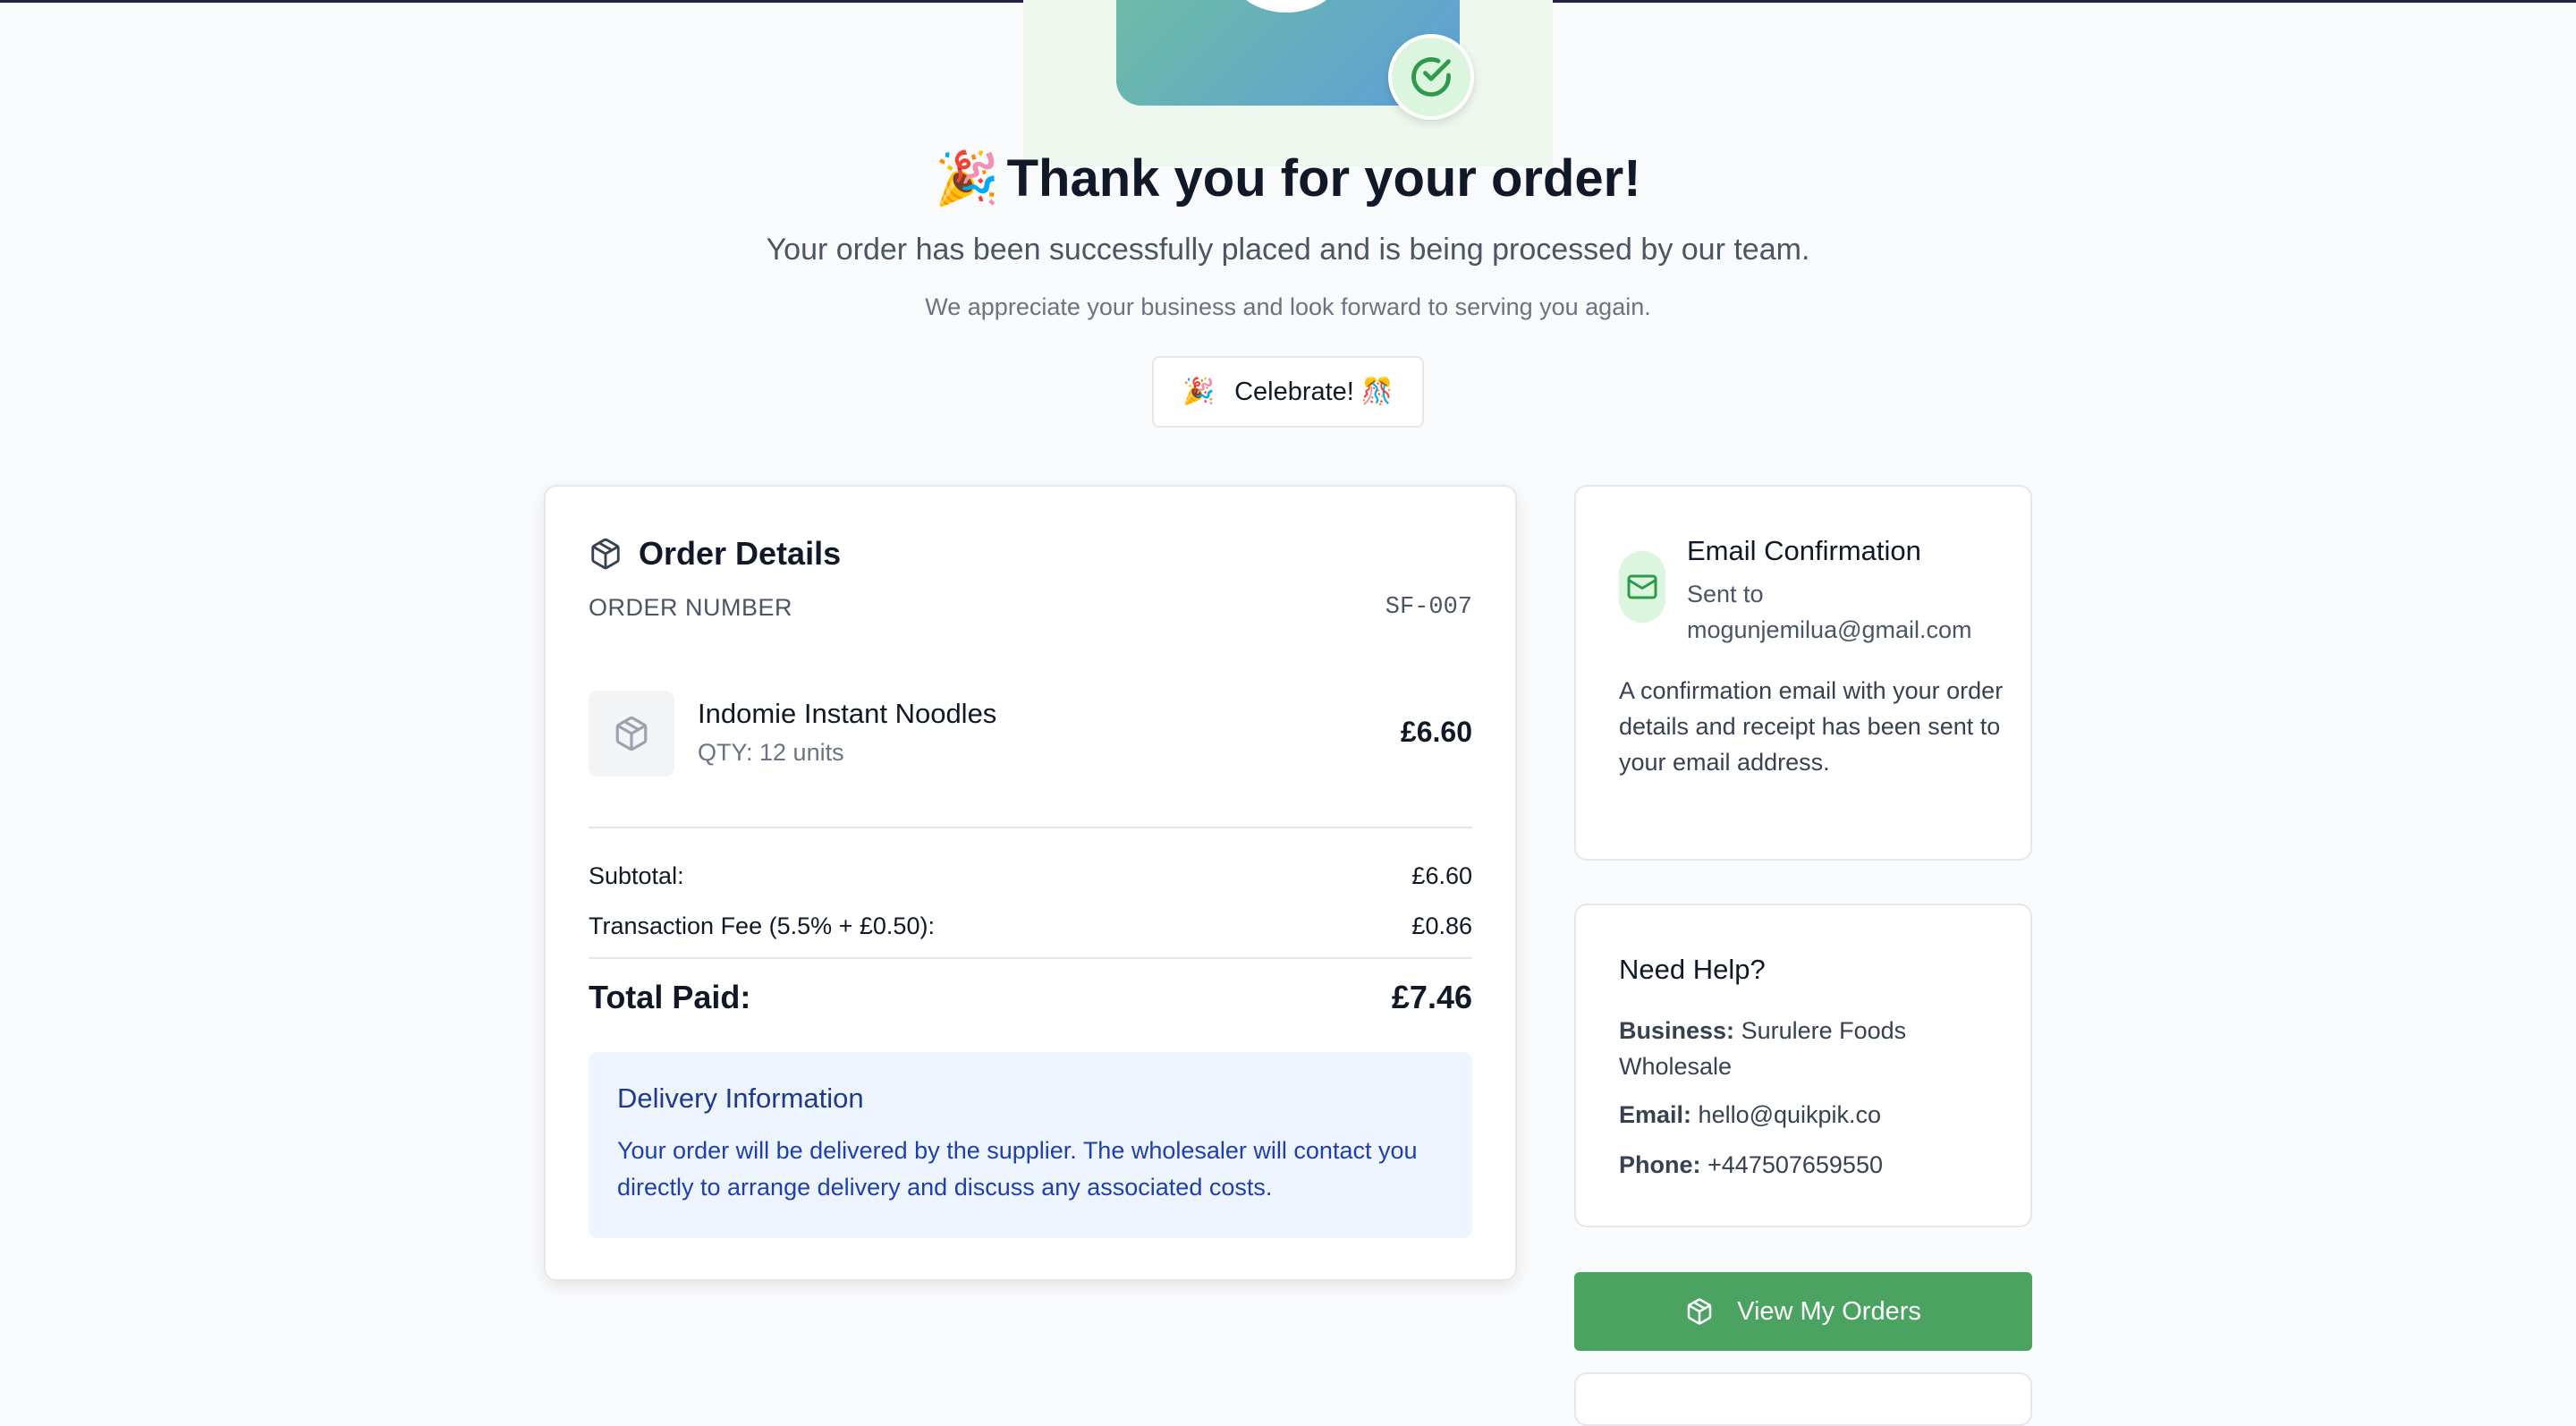 Image resolution: width=2576 pixels, height=1426 pixels. I want to click on confetti-icon: 🎉, so click(1199, 392).